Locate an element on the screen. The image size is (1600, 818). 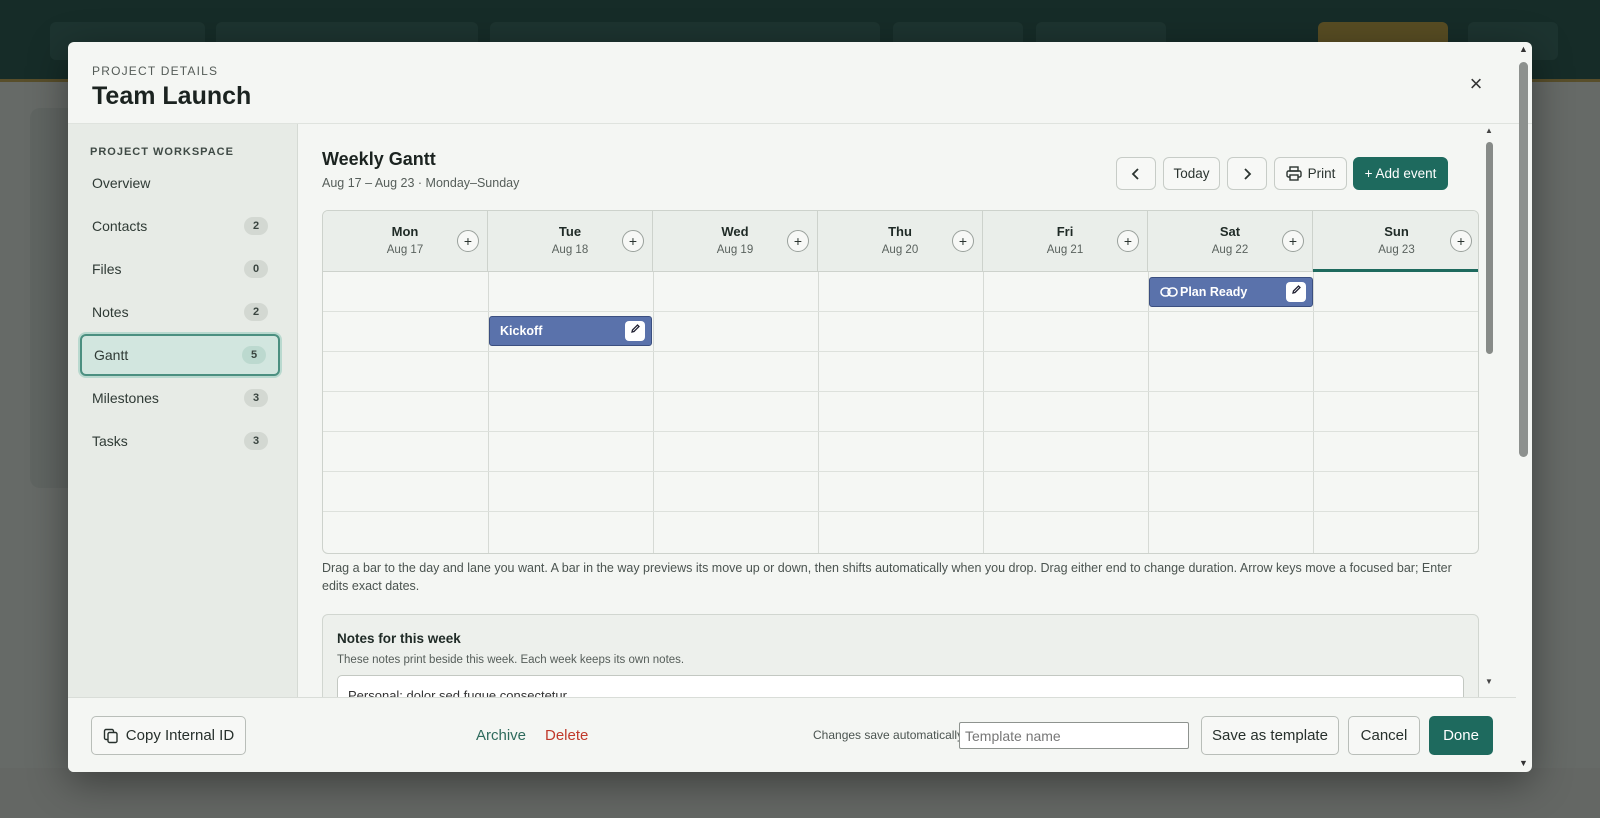
sidebar-item-files: Files 0 is located at coordinates (180, 269).